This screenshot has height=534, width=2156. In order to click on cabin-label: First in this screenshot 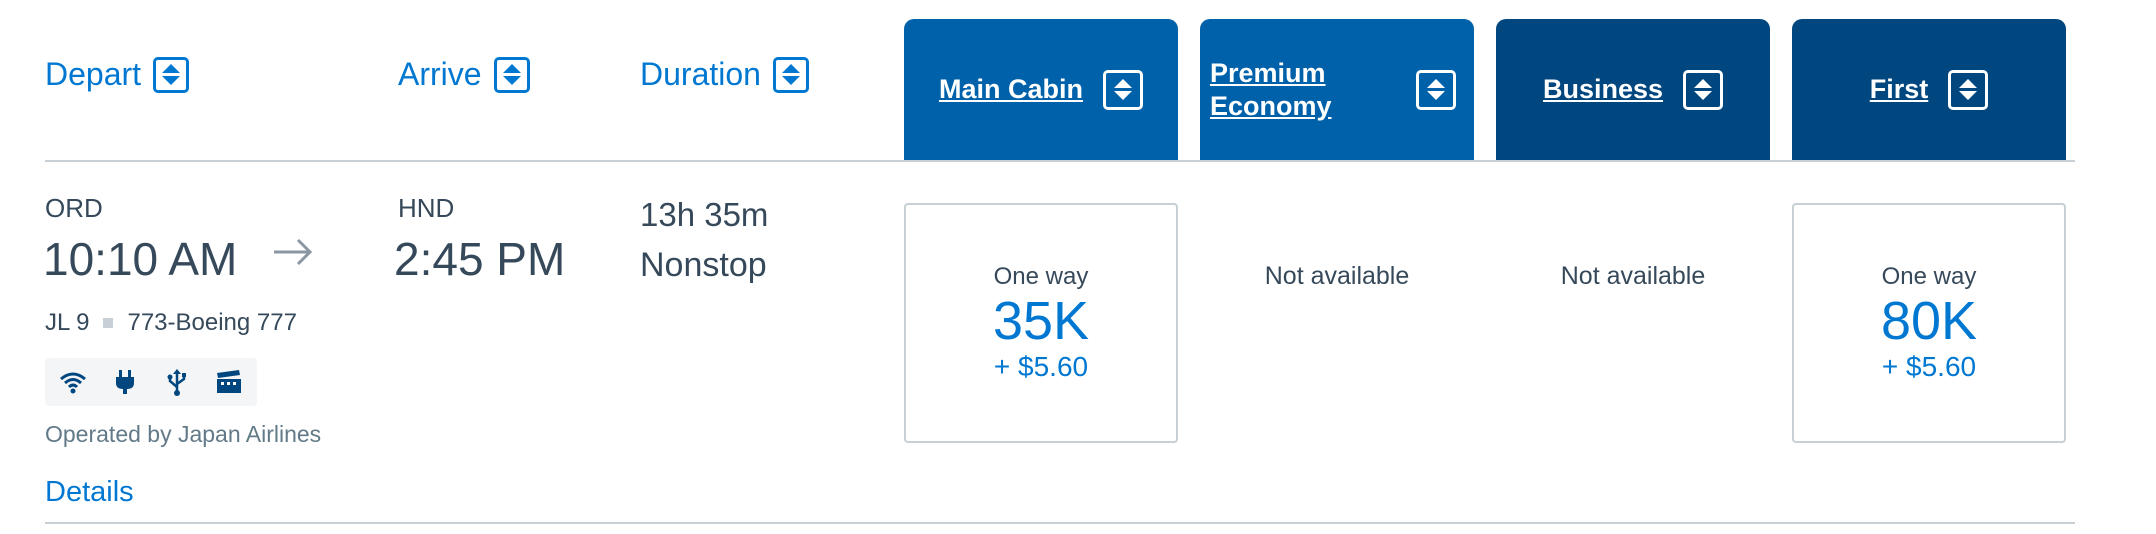, I will do `click(1899, 89)`.